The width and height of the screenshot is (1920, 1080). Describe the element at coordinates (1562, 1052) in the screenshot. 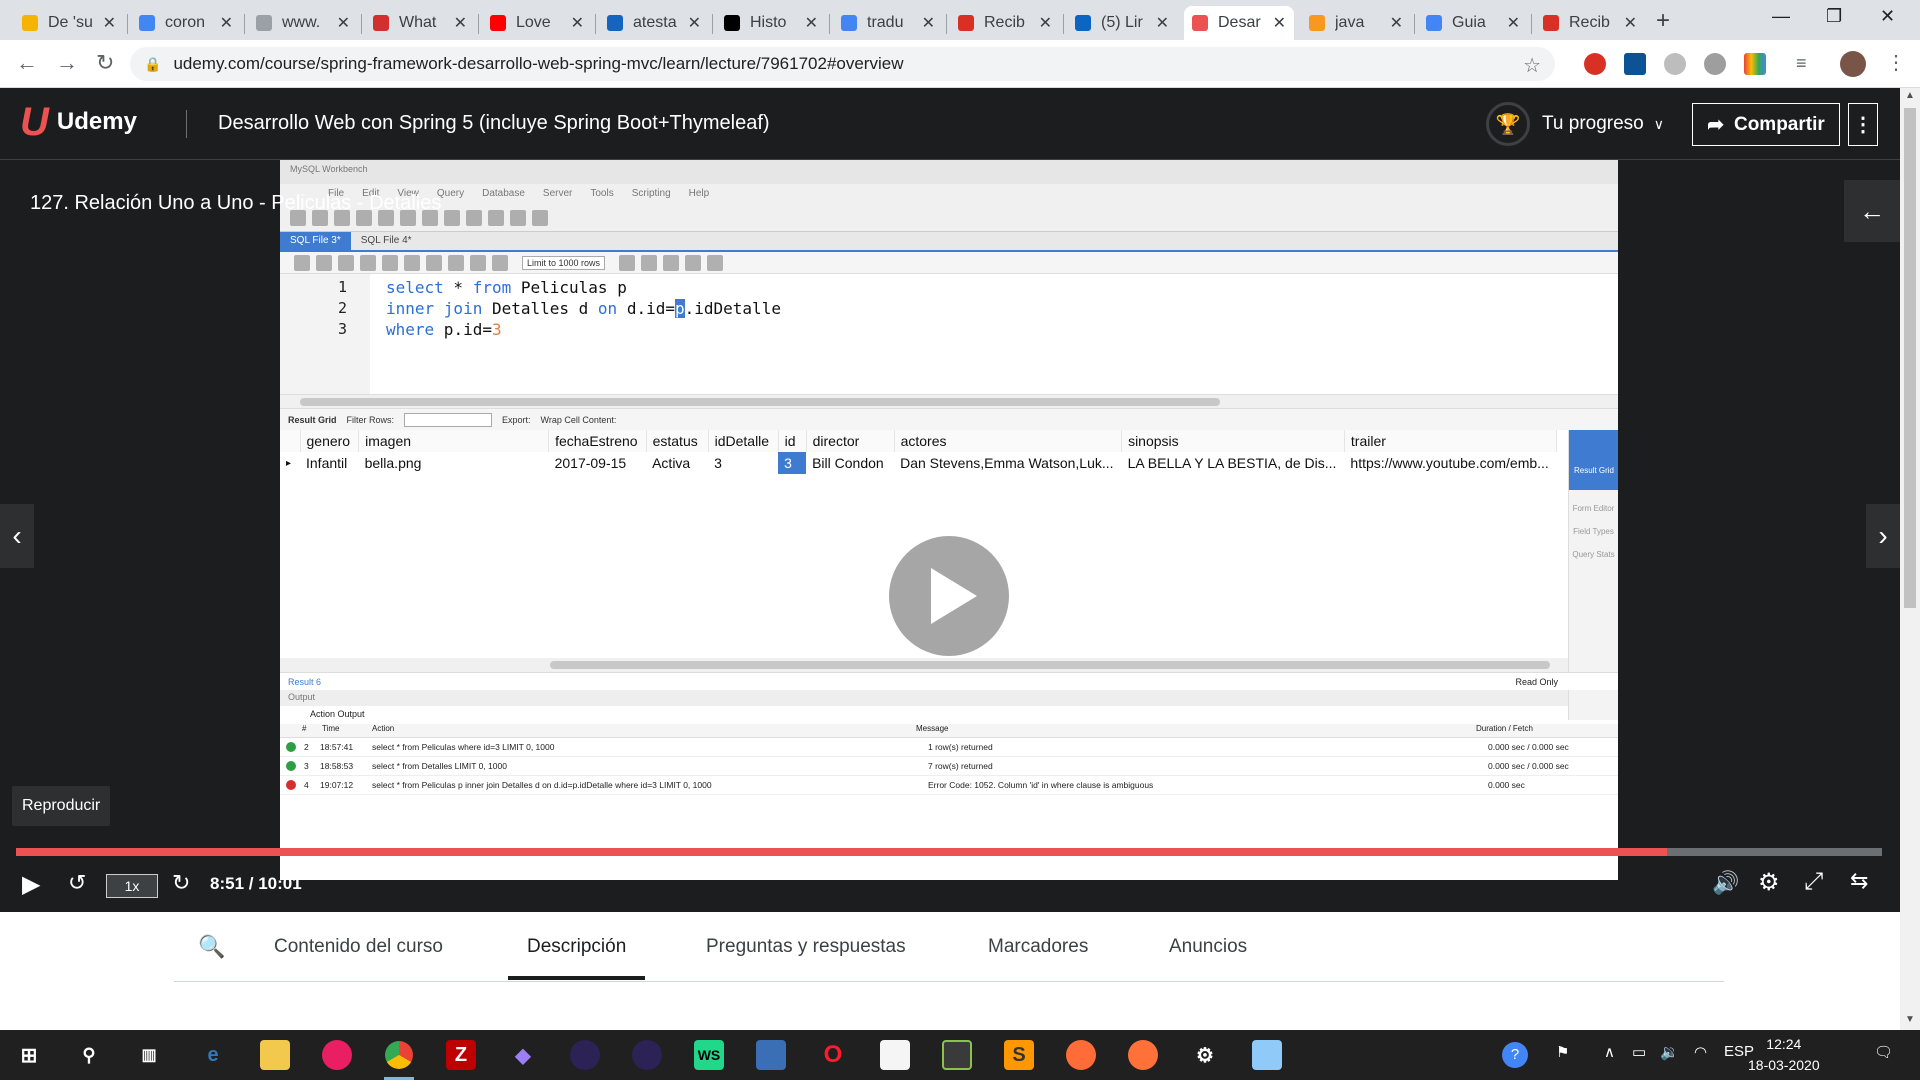

I see `people-icon: ⚑` at that location.